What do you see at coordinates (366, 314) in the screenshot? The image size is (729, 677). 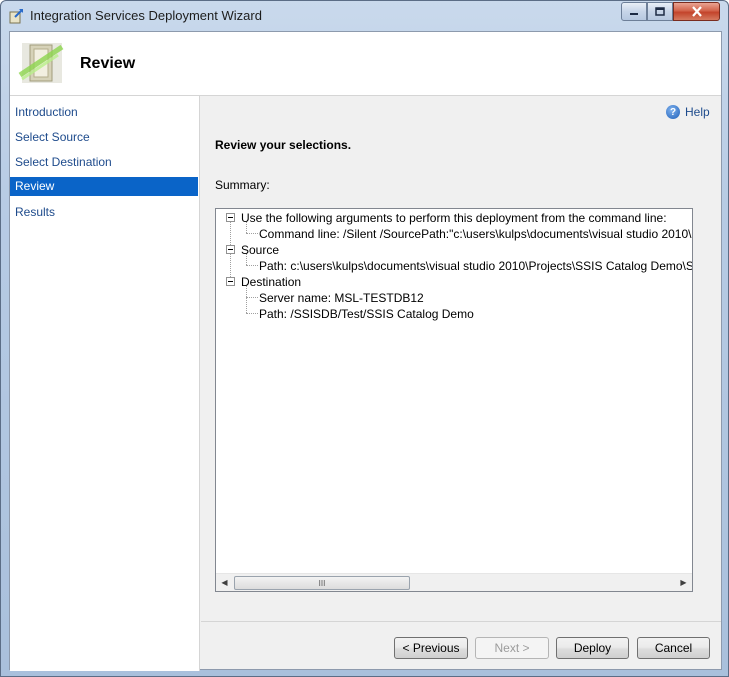 I see `tree-node-destination-path: Path: /SSISDB/Test/SSIS Catalog Demo` at bounding box center [366, 314].